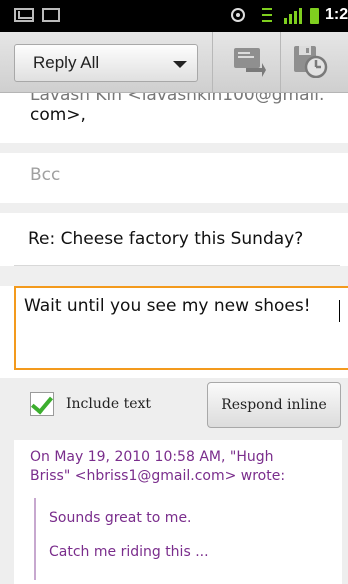  I want to click on to-field-box: Lavash Kin <lavashkin100@gmail. com>,, so click(177, 118).